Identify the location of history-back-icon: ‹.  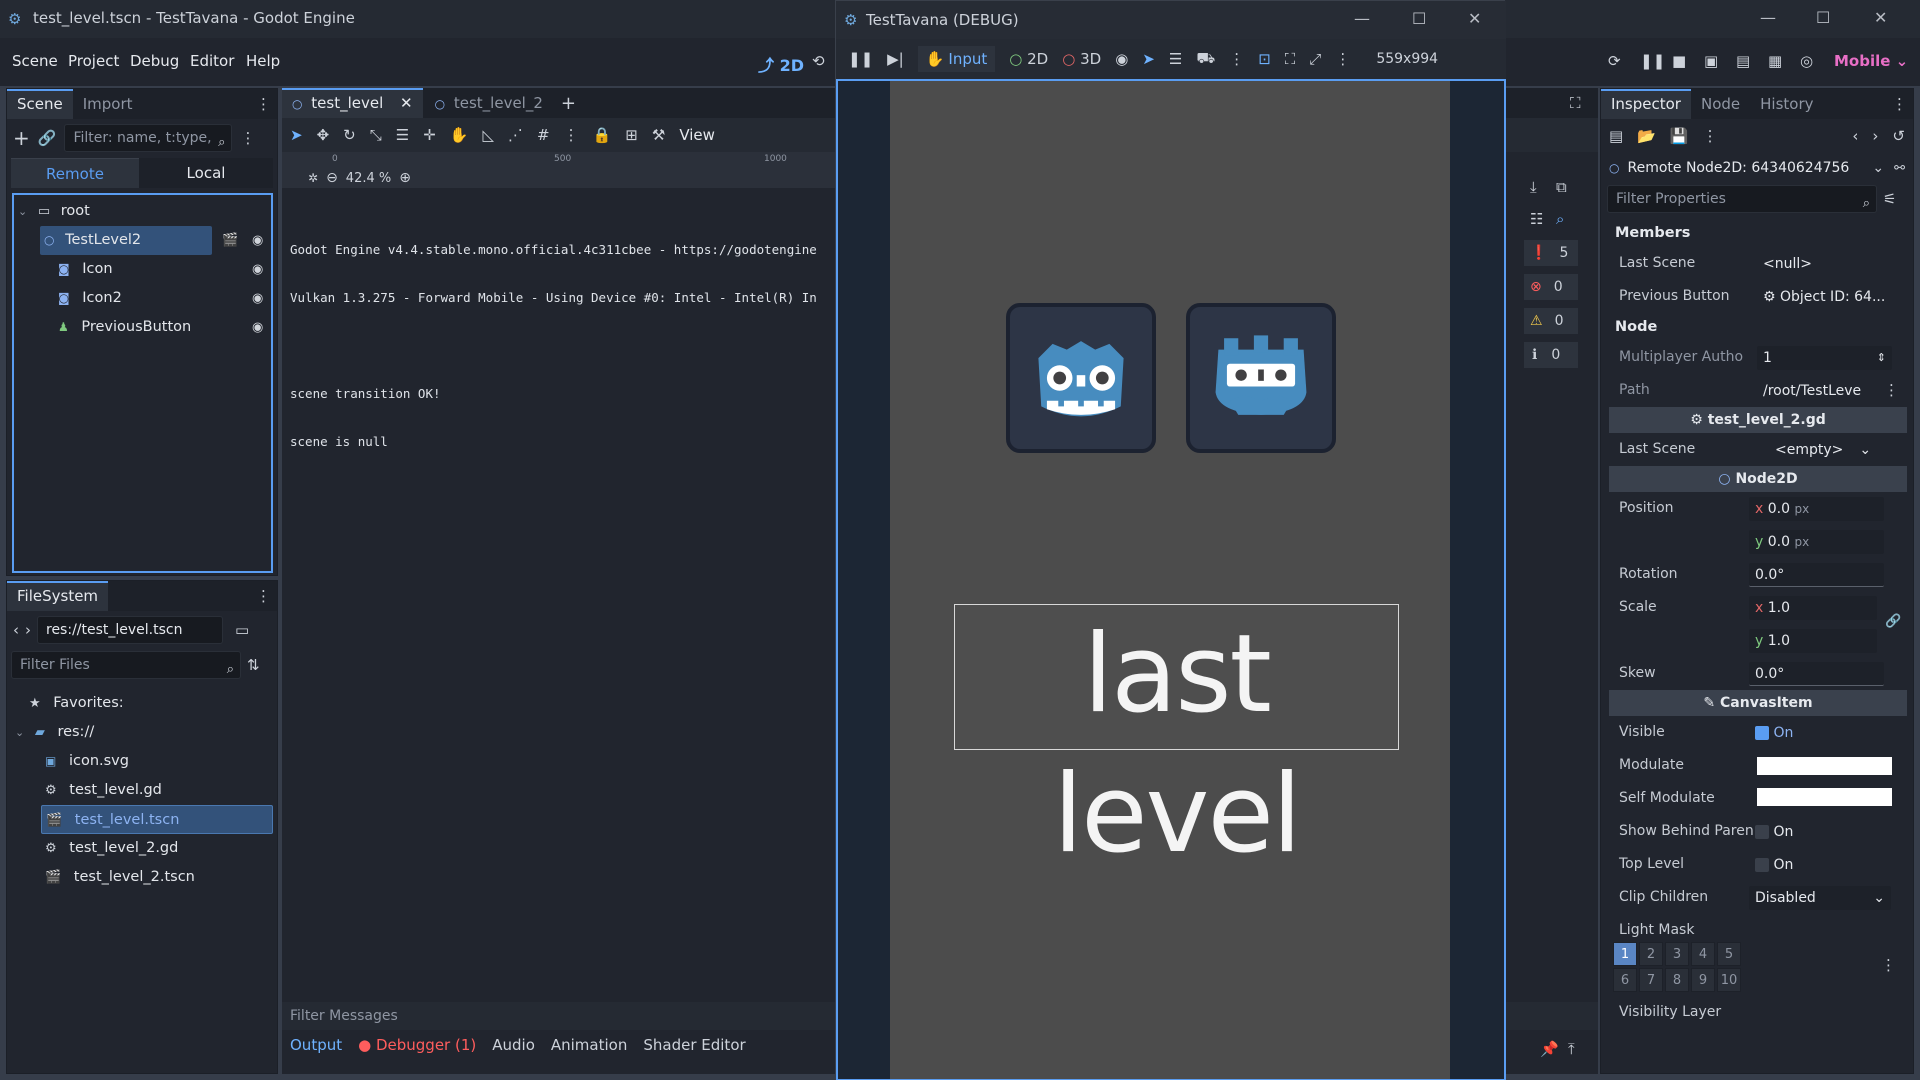
(1855, 136).